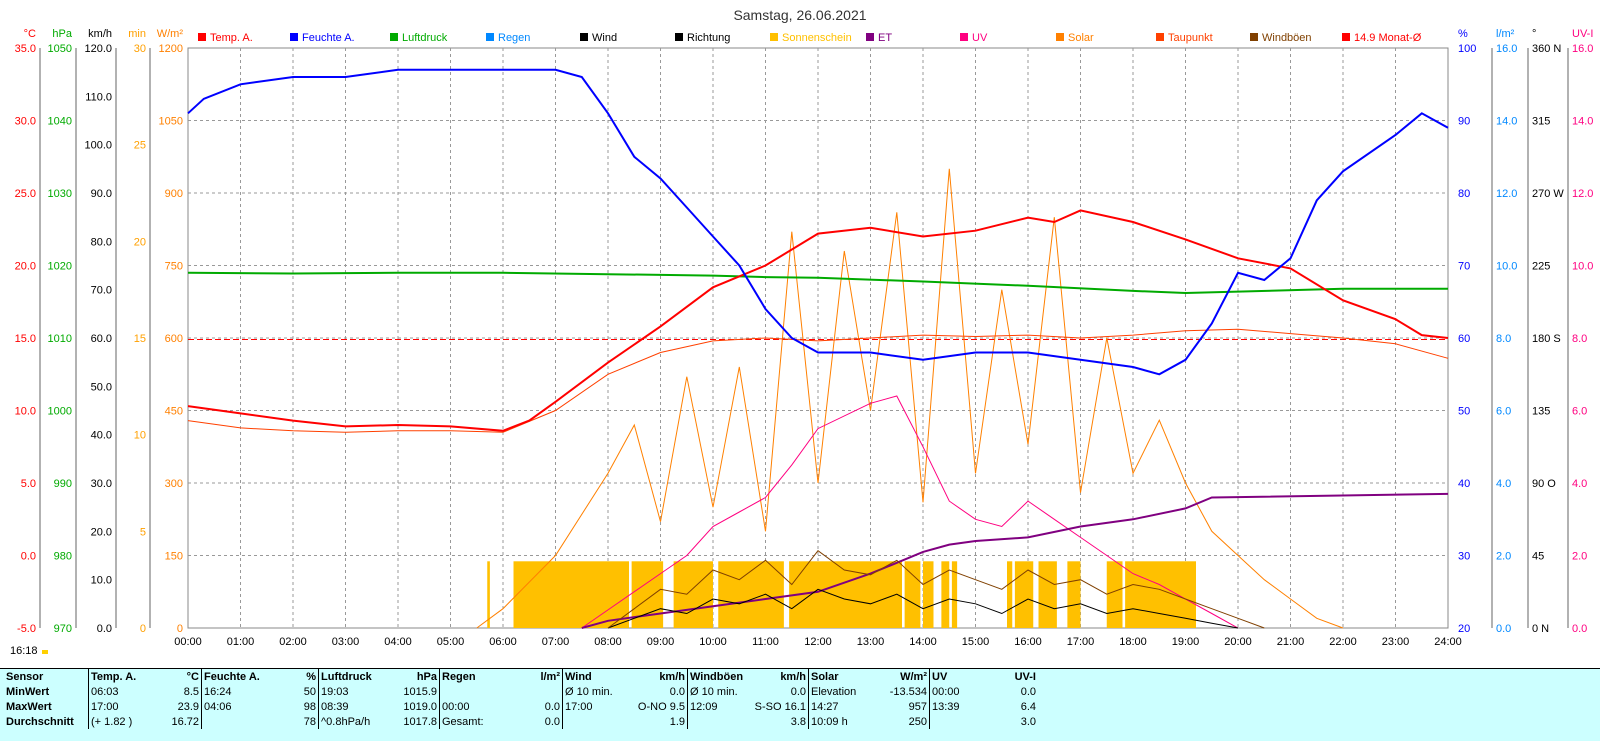  Describe the element at coordinates (101, 291) in the screenshot. I see `wind-tick: 70.0` at that location.